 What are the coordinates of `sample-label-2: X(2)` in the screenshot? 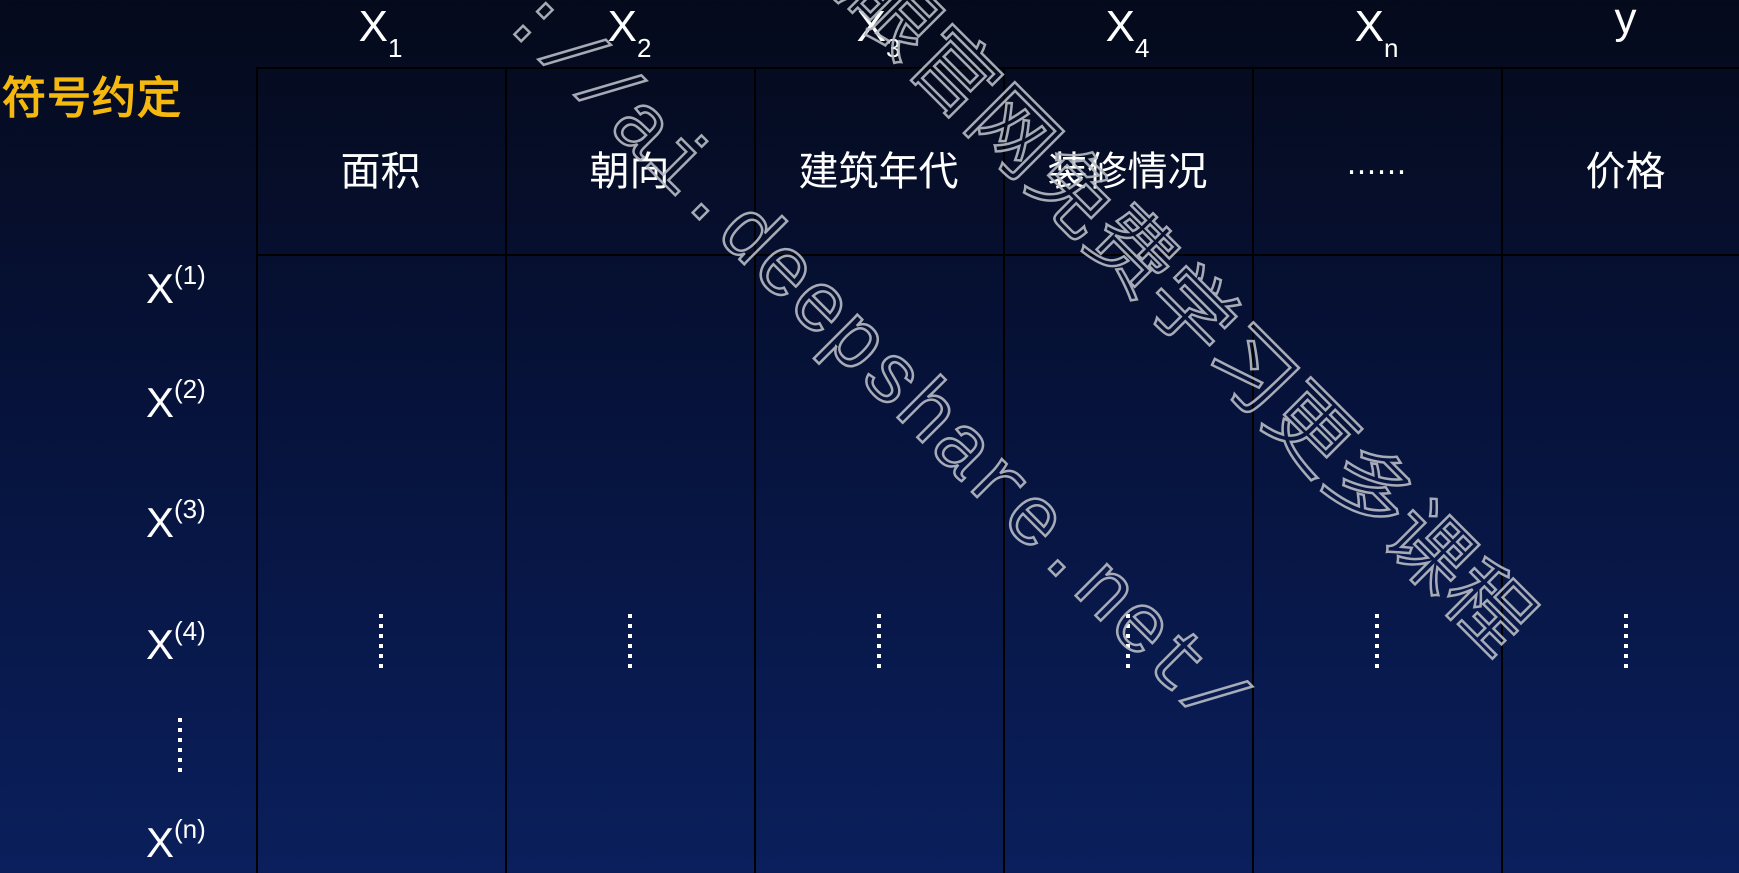 It's located at (176, 400).